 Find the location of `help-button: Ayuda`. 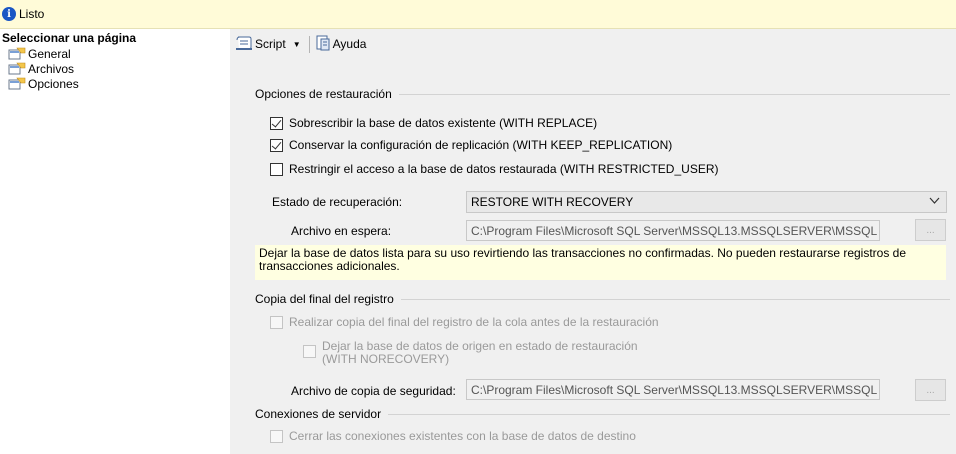

help-button: Ayuda is located at coordinates (341, 44).